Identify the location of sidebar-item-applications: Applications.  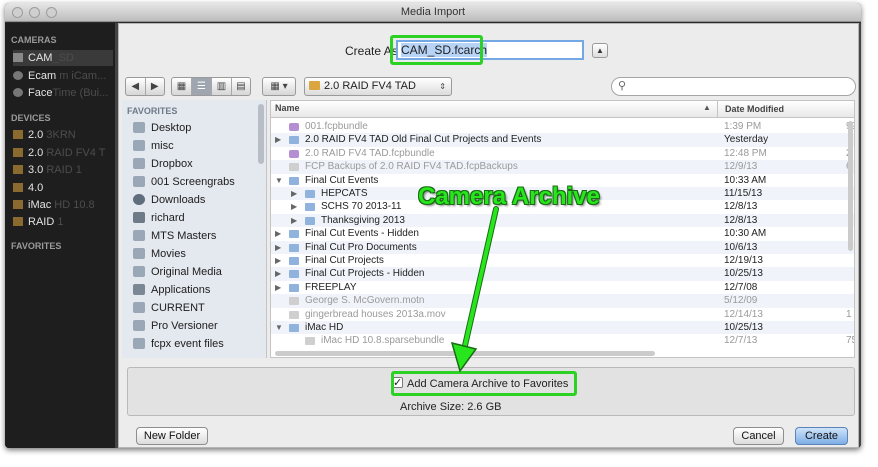
(171, 290).